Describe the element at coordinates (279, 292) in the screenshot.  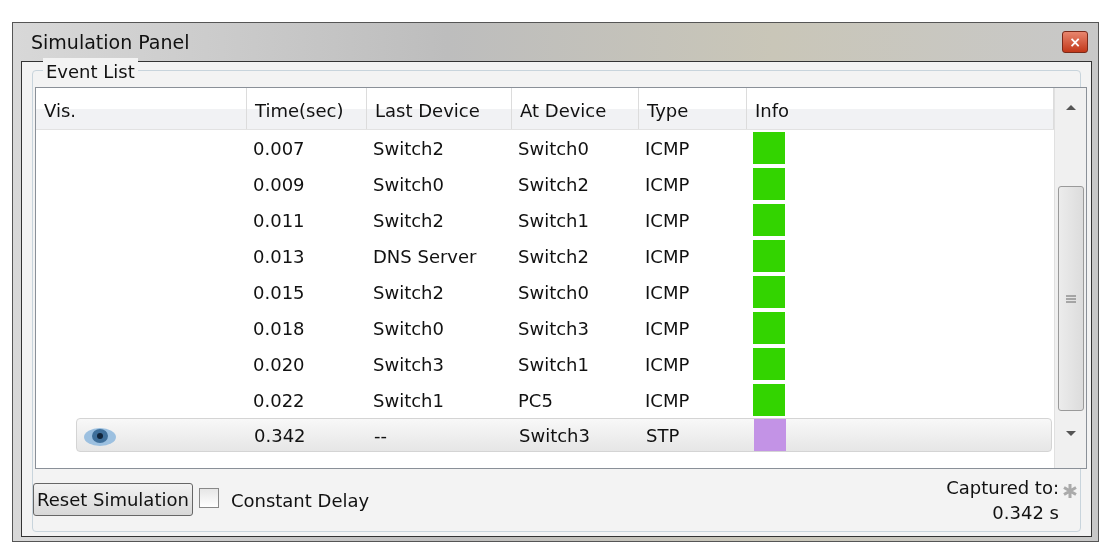
I see `table-cell: 0.015` at that location.